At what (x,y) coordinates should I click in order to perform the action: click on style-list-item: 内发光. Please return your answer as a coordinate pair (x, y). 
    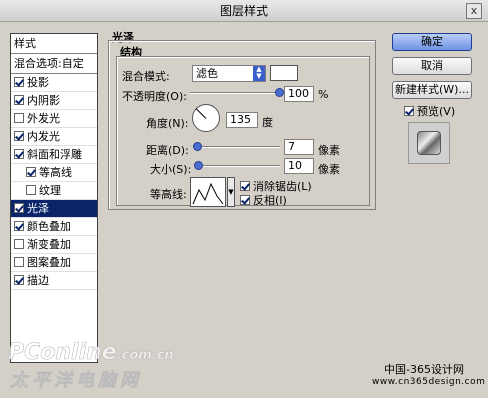
    Looking at the image, I should click on (54, 137).